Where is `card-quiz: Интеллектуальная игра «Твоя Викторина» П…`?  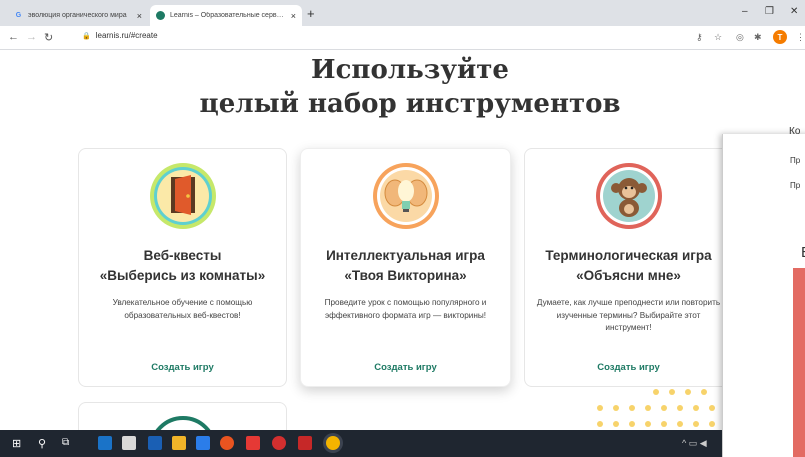
card-quiz: Интеллектуальная игра «Твоя Викторина» П… is located at coordinates (405, 267).